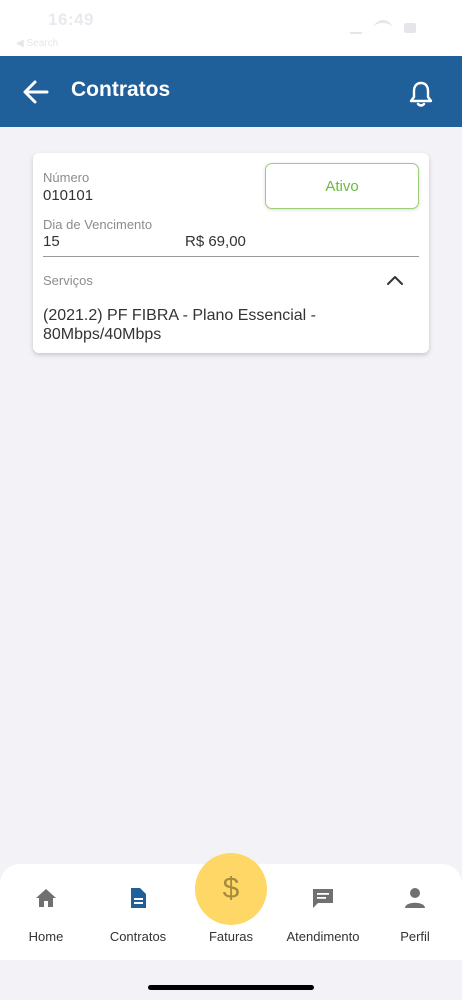 The image size is (462, 1000). Describe the element at coordinates (138, 912) in the screenshot. I see `nav-contratos: Contratos` at that location.